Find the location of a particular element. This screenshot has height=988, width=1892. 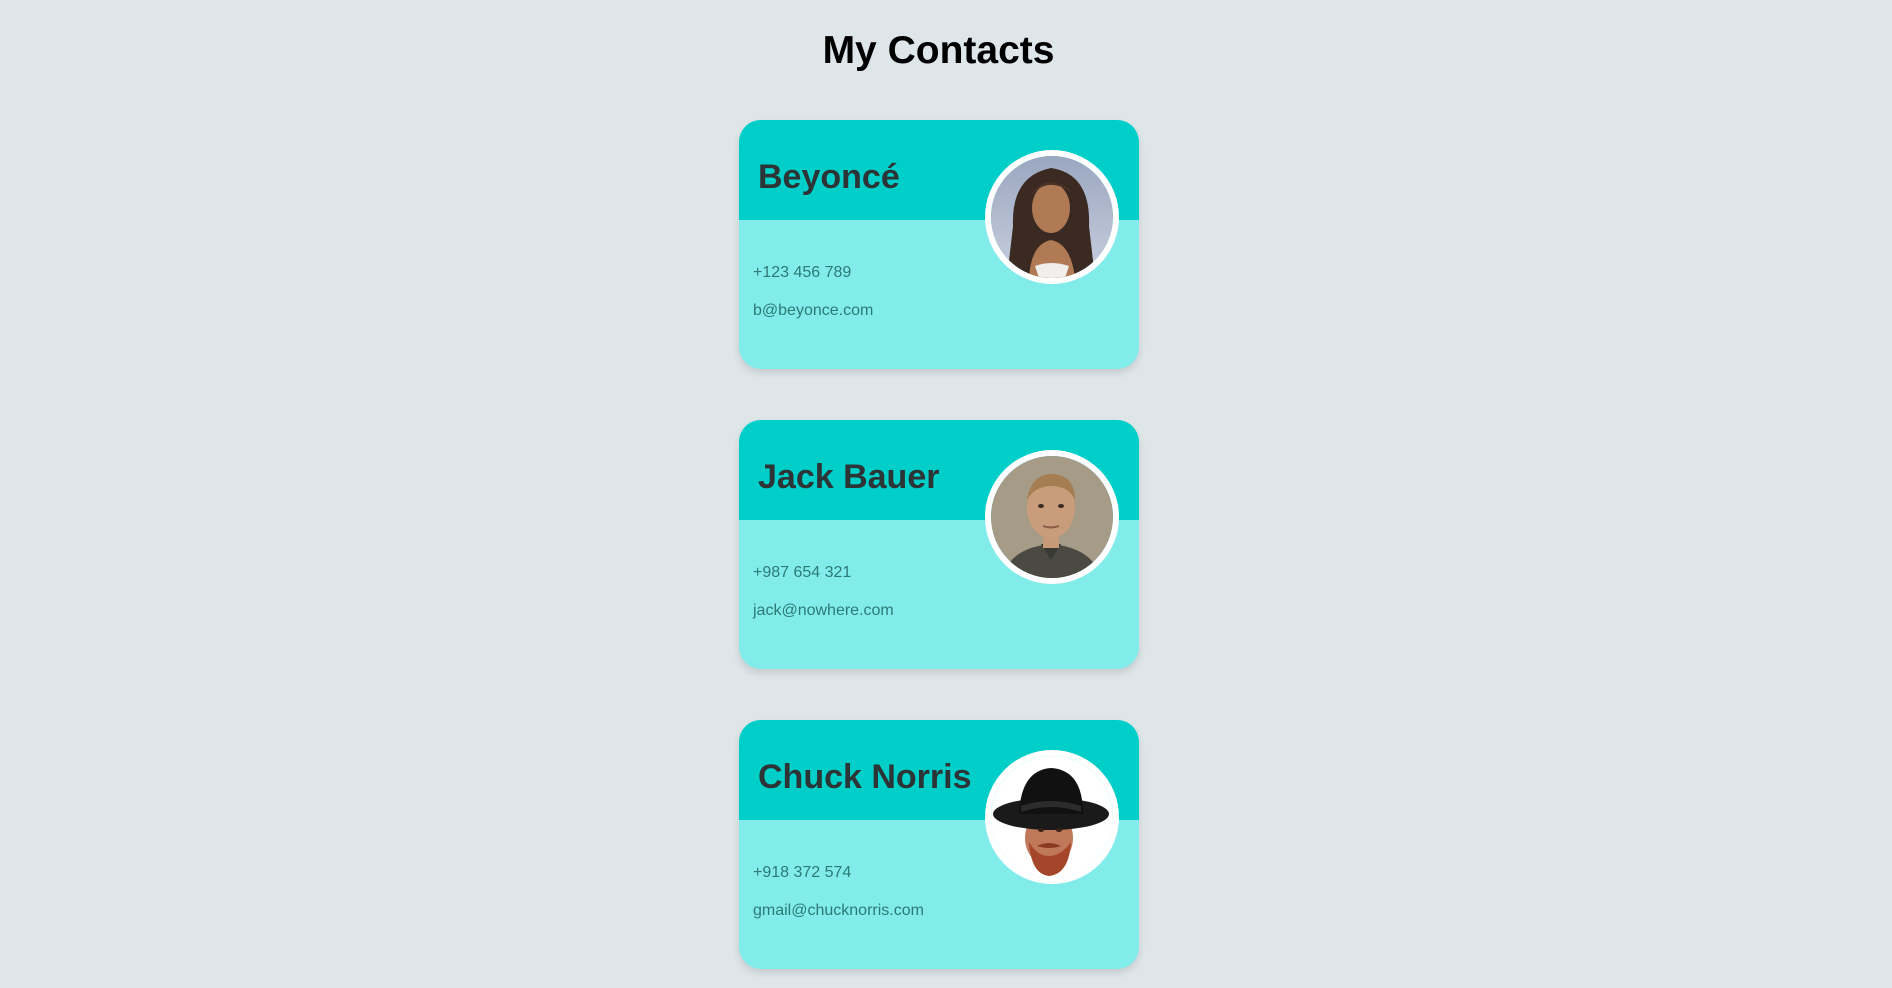

contact-email: b@beyonce.com is located at coordinates (813, 311).